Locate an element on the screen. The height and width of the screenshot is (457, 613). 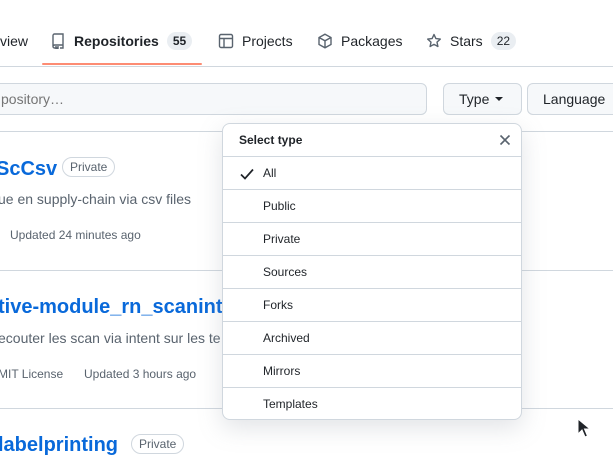
repo-icon is located at coordinates (58, 41).